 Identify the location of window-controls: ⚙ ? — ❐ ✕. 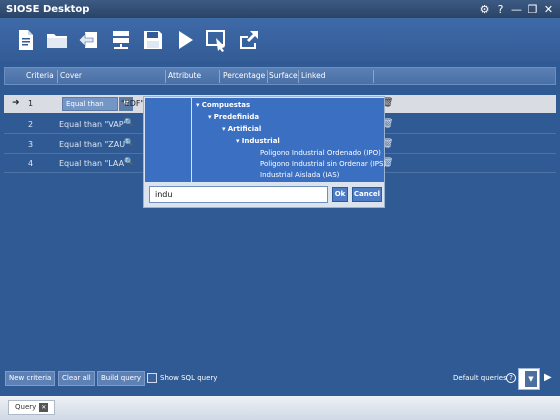
(519, 9).